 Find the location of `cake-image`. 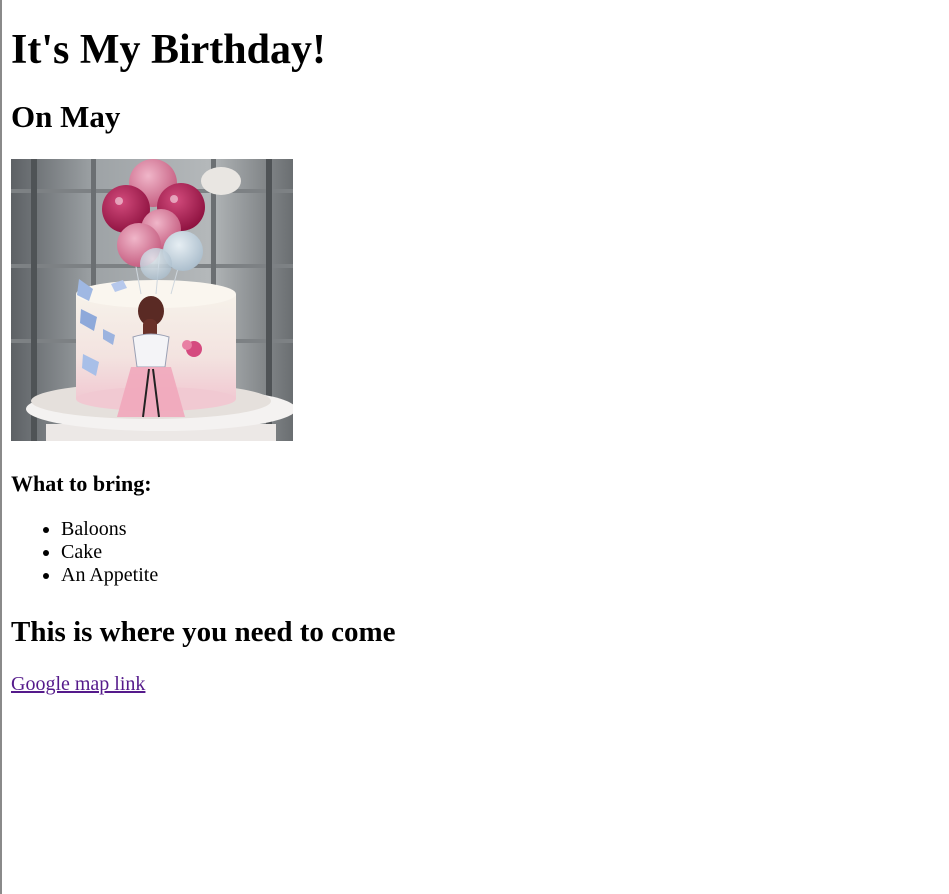

cake-image is located at coordinates (152, 300).